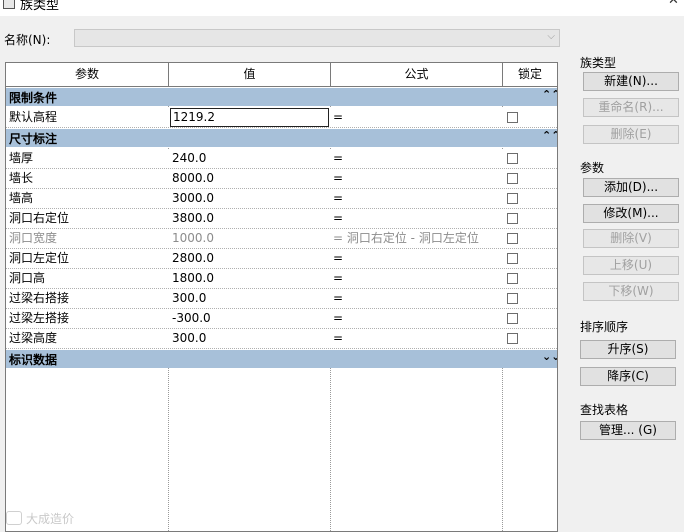 This screenshot has height=532, width=684. What do you see at coordinates (530, 74) in the screenshot?
I see `header-lock: 锁定` at bounding box center [530, 74].